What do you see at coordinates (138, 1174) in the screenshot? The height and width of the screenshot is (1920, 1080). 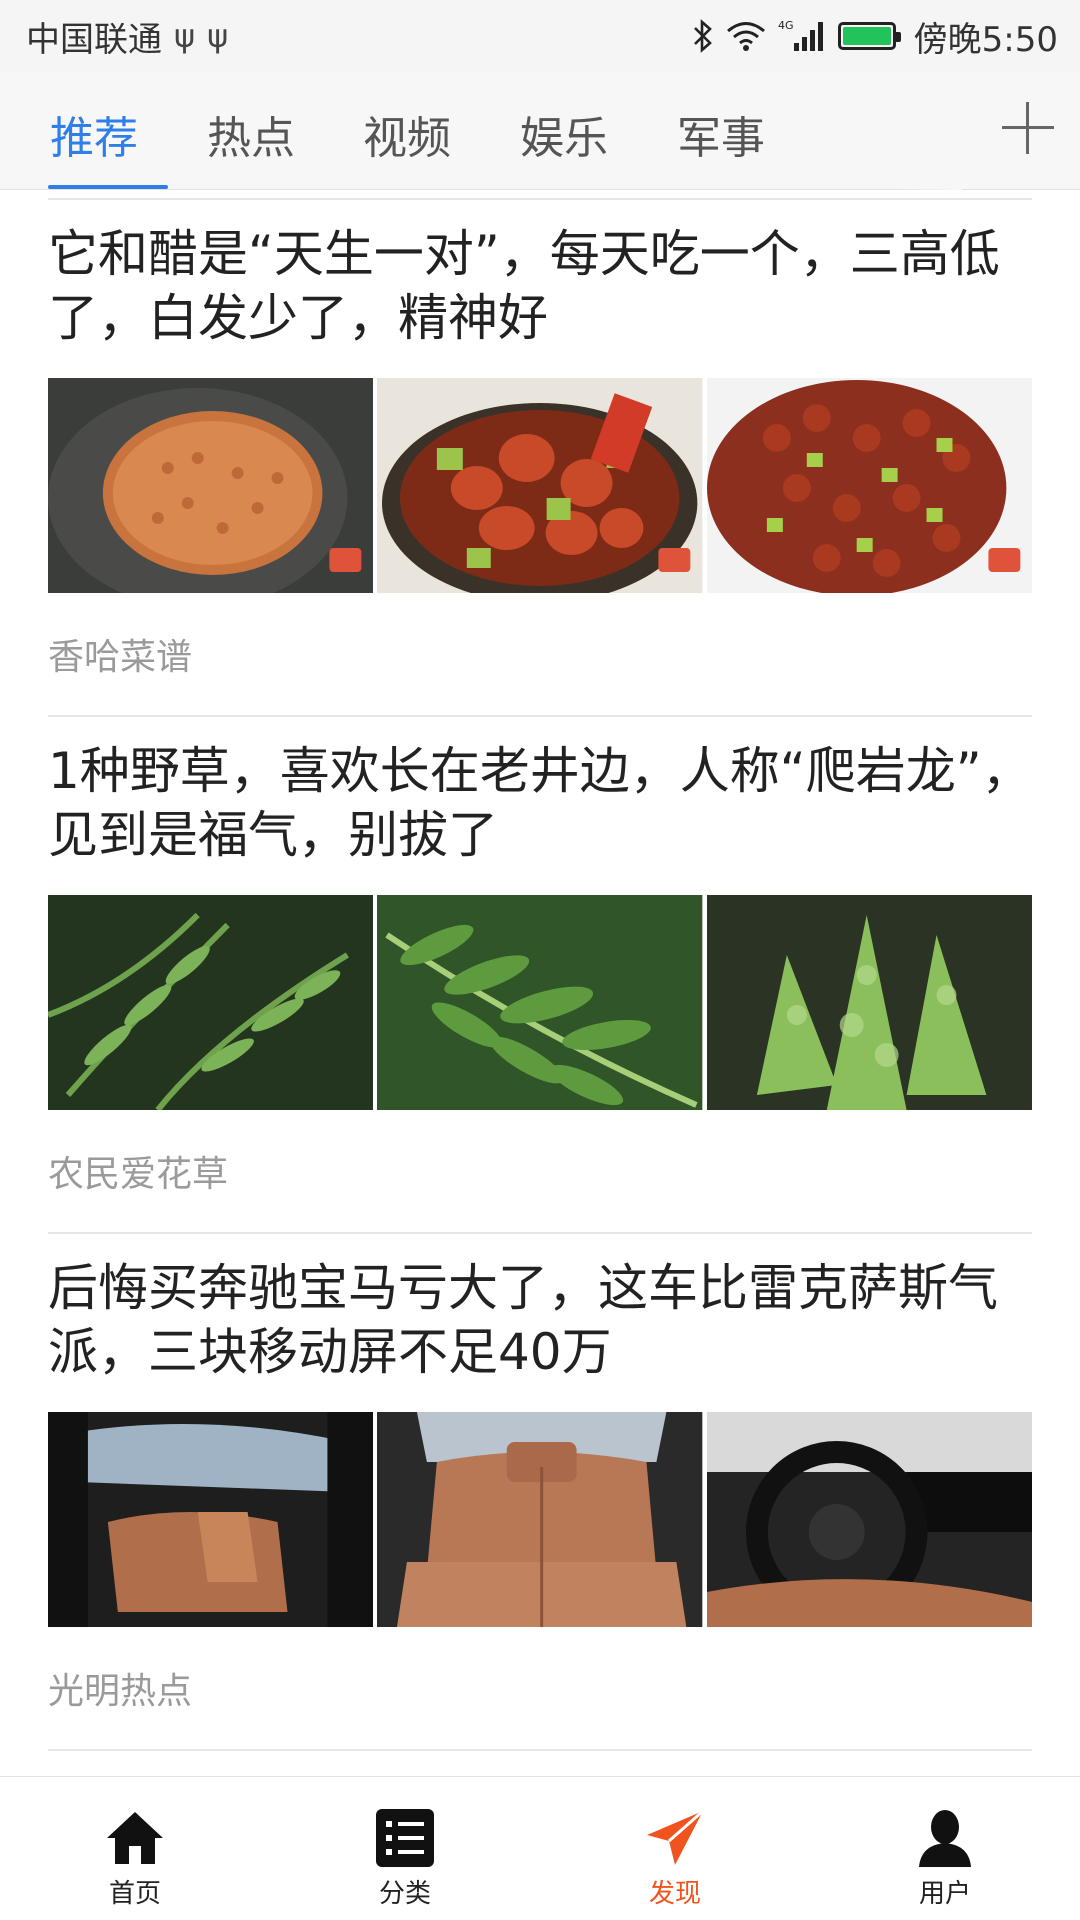 I see `article-source: 农民爱花草` at bounding box center [138, 1174].